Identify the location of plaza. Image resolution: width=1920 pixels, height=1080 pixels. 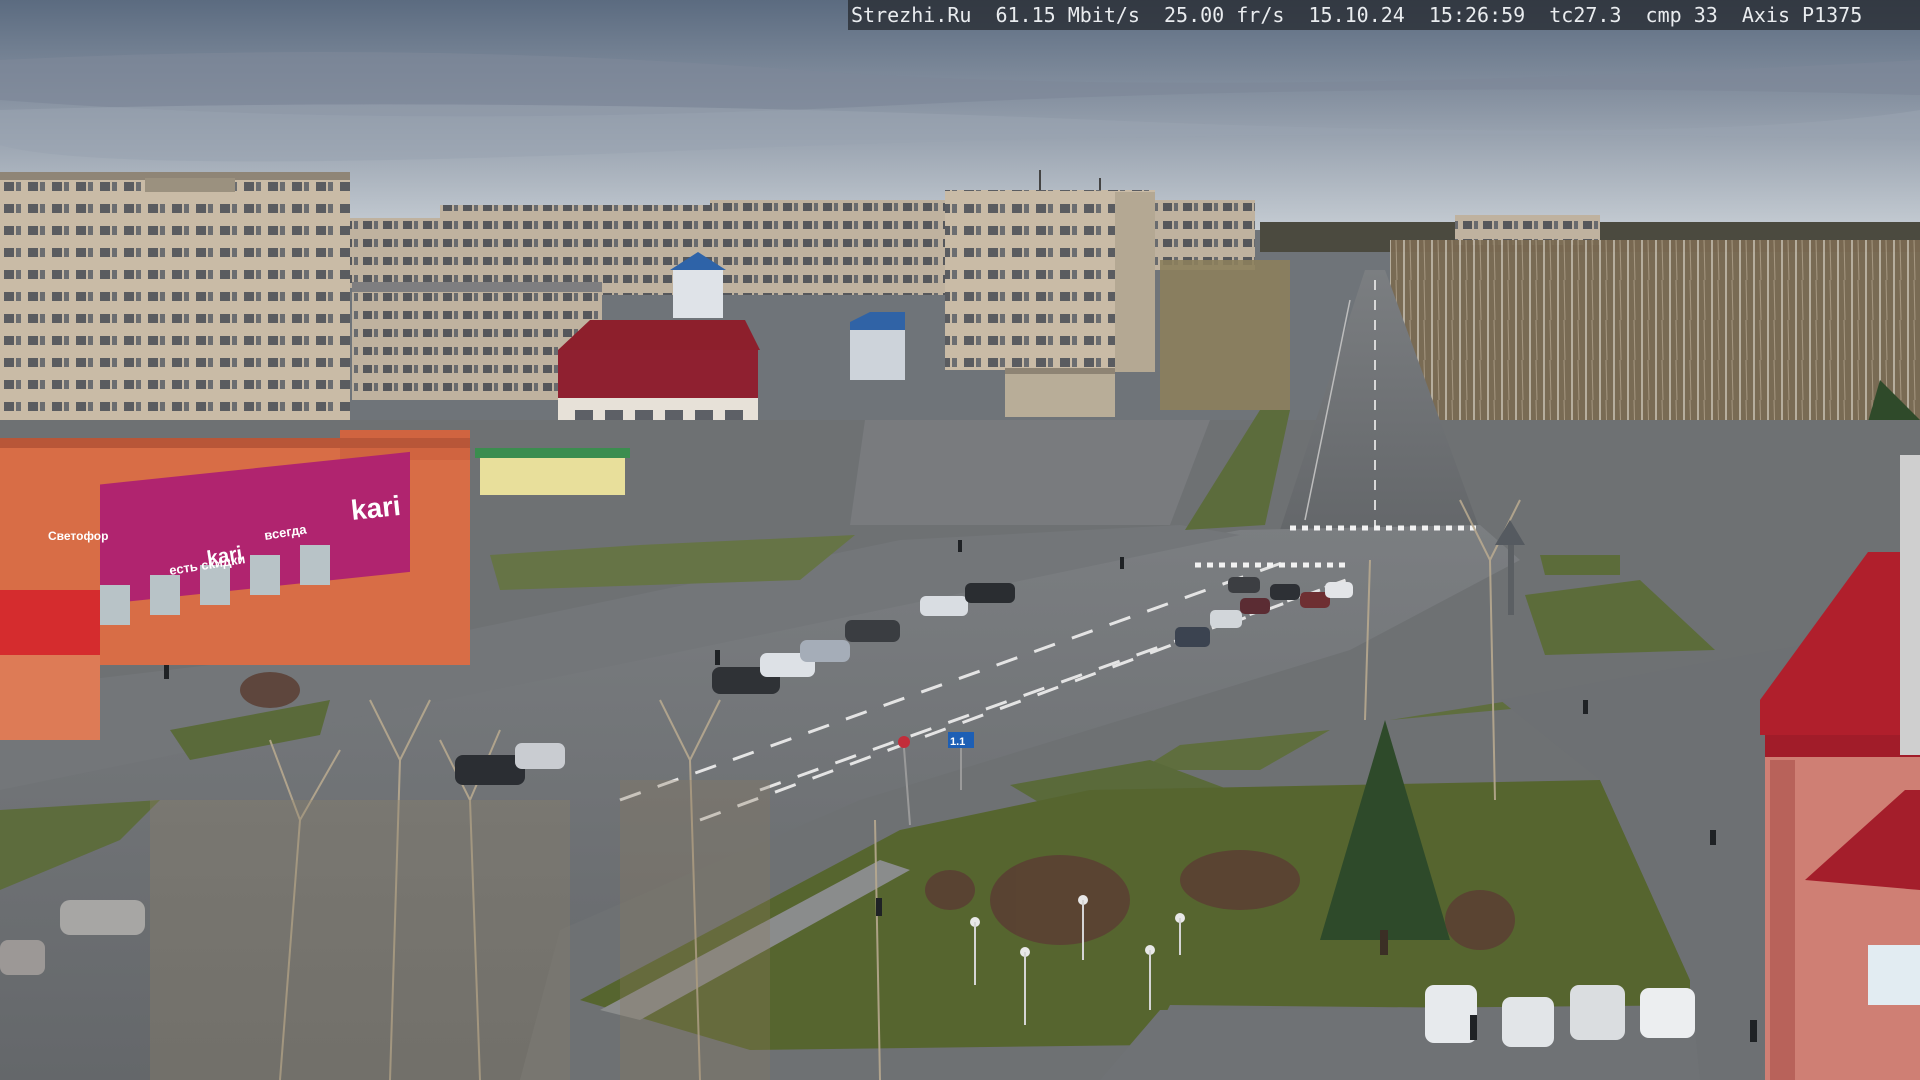
(1030, 472).